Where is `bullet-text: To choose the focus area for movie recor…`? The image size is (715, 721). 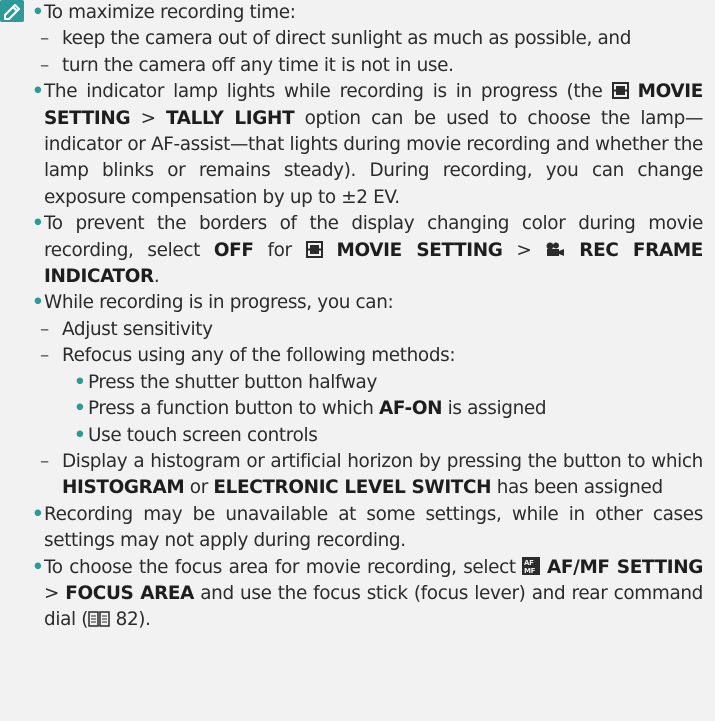
bullet-text: To choose the focus area for movie recor… is located at coordinates (283, 567).